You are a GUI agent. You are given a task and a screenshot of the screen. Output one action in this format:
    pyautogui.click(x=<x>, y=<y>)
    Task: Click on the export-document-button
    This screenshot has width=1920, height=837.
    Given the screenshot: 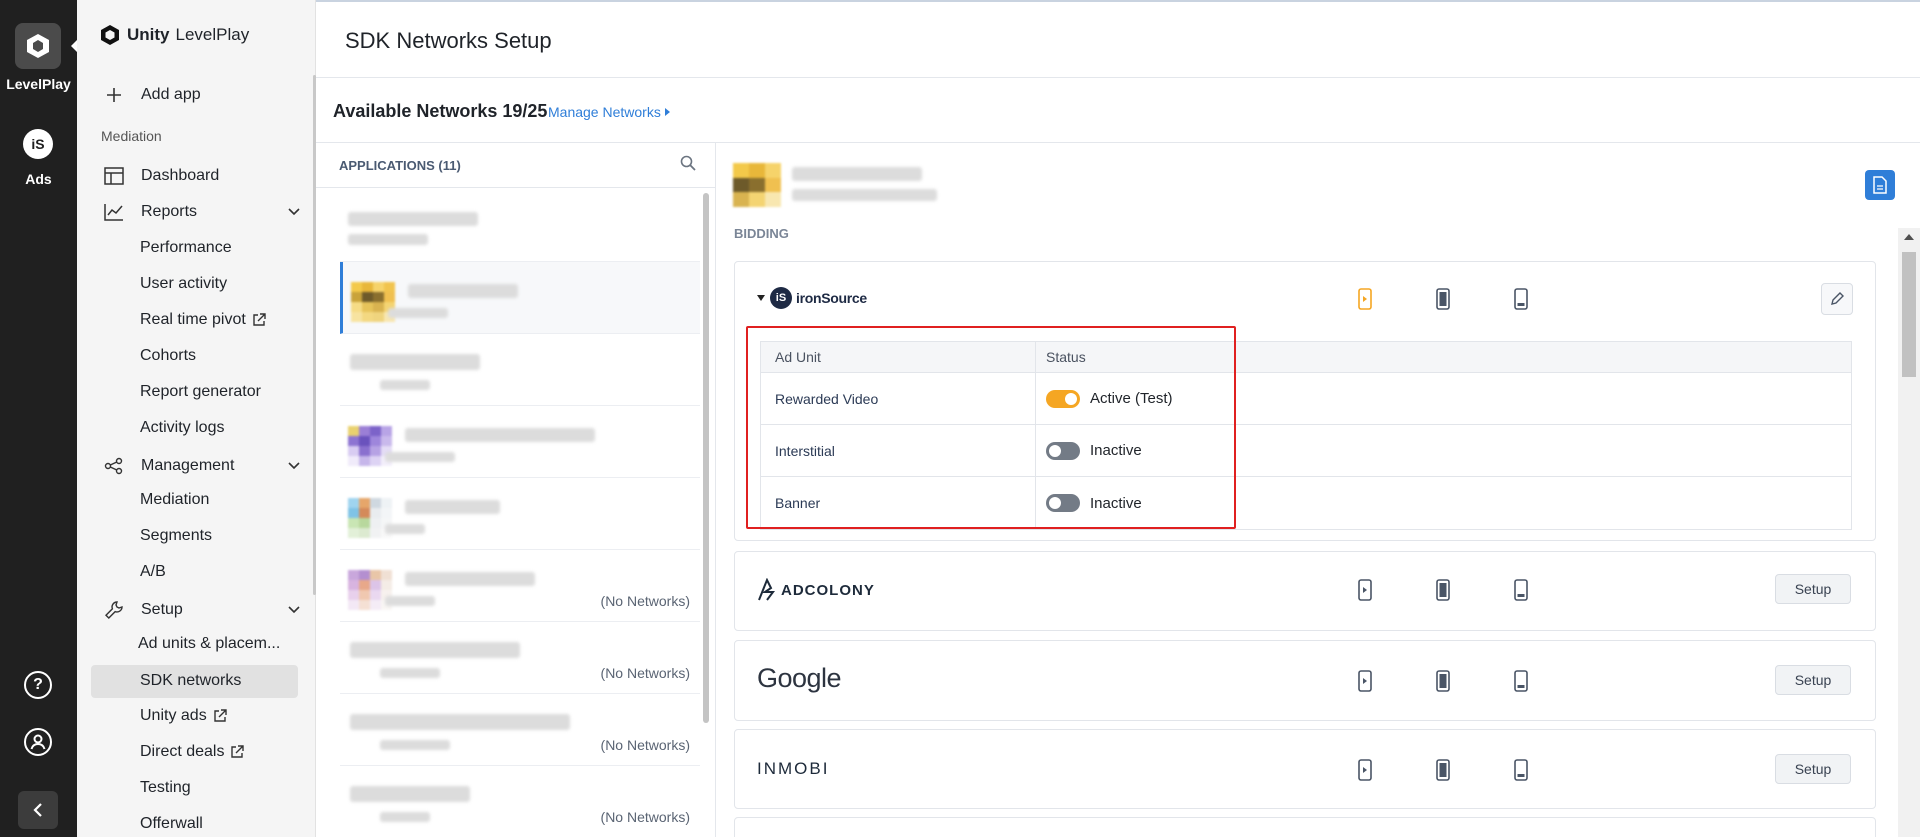 What is the action you would take?
    pyautogui.click(x=1880, y=185)
    